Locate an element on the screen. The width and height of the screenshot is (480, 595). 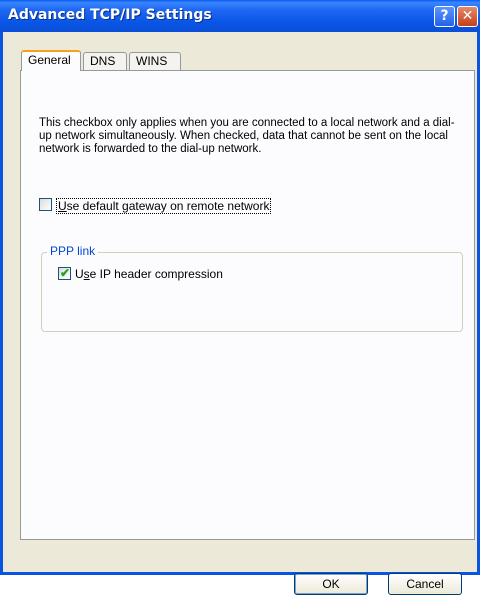
tab-general: General is located at coordinates (51, 60).